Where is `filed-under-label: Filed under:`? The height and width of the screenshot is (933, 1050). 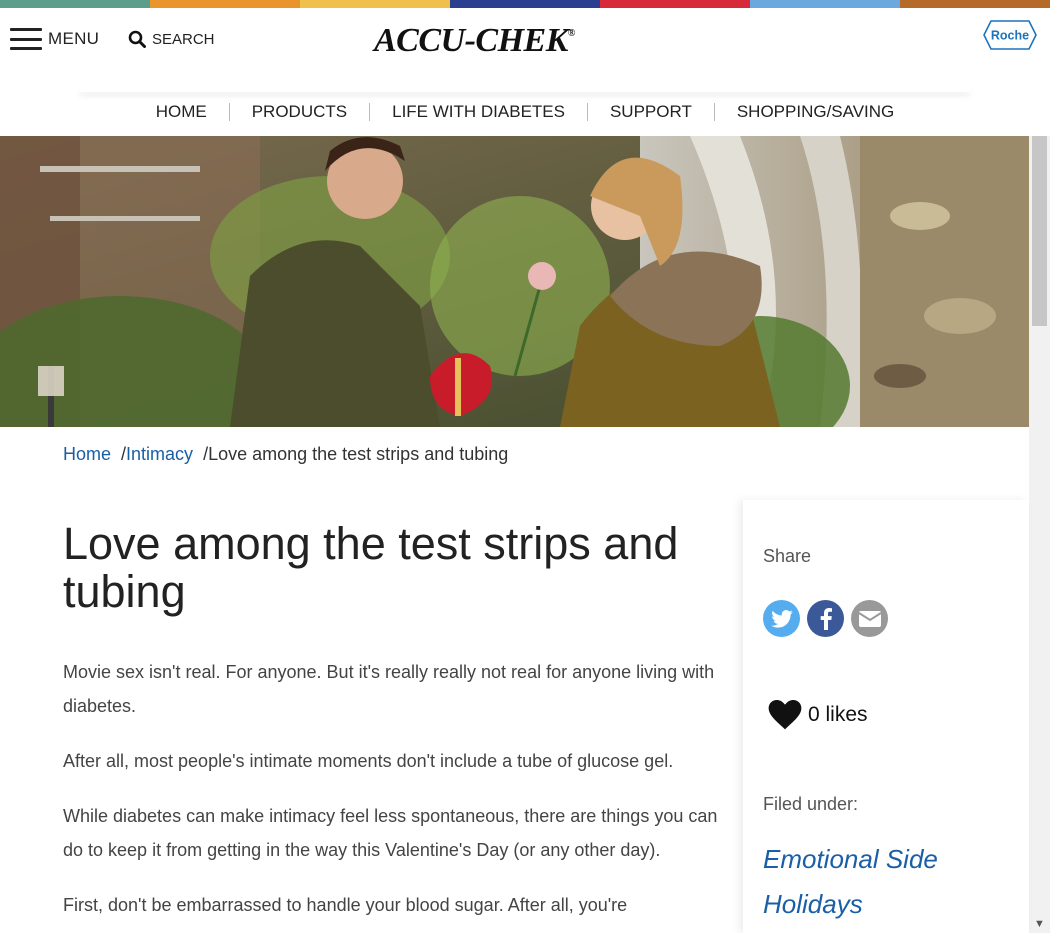
filed-under-label: Filed under: is located at coordinates (811, 804).